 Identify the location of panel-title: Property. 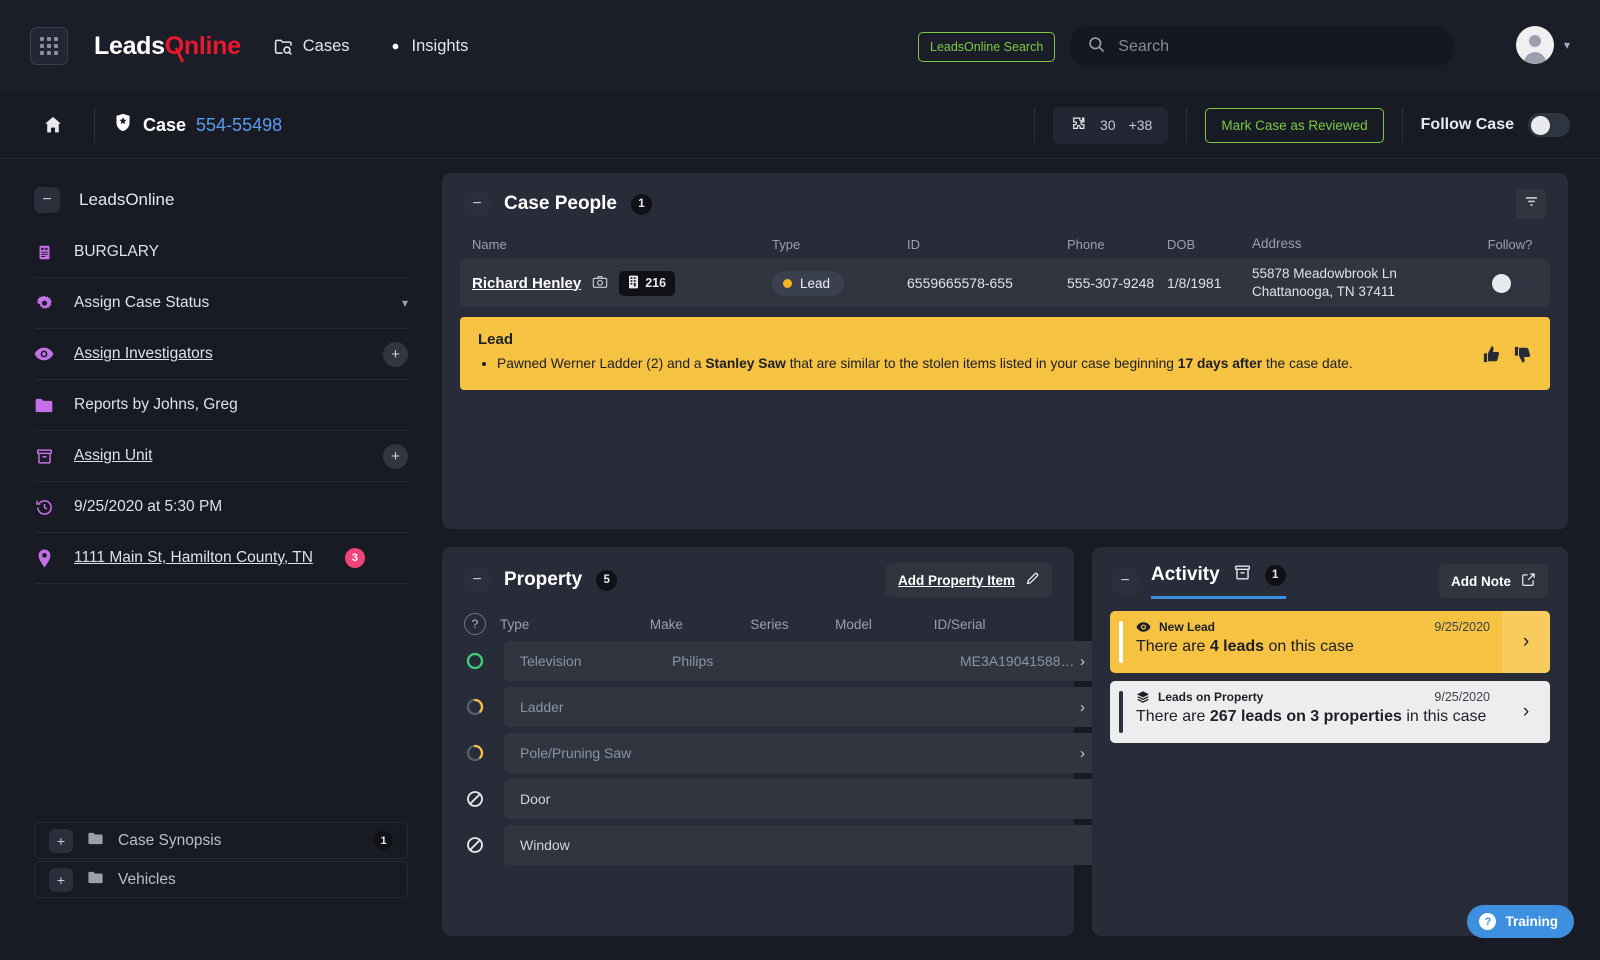
(543, 579).